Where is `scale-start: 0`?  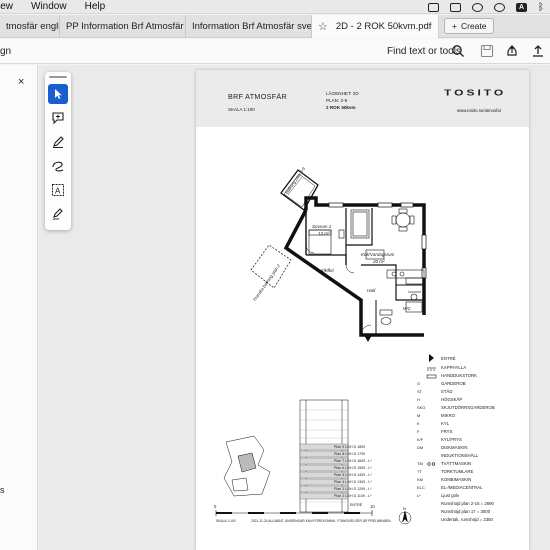
scale-start: 0 is located at coordinates (215, 506).